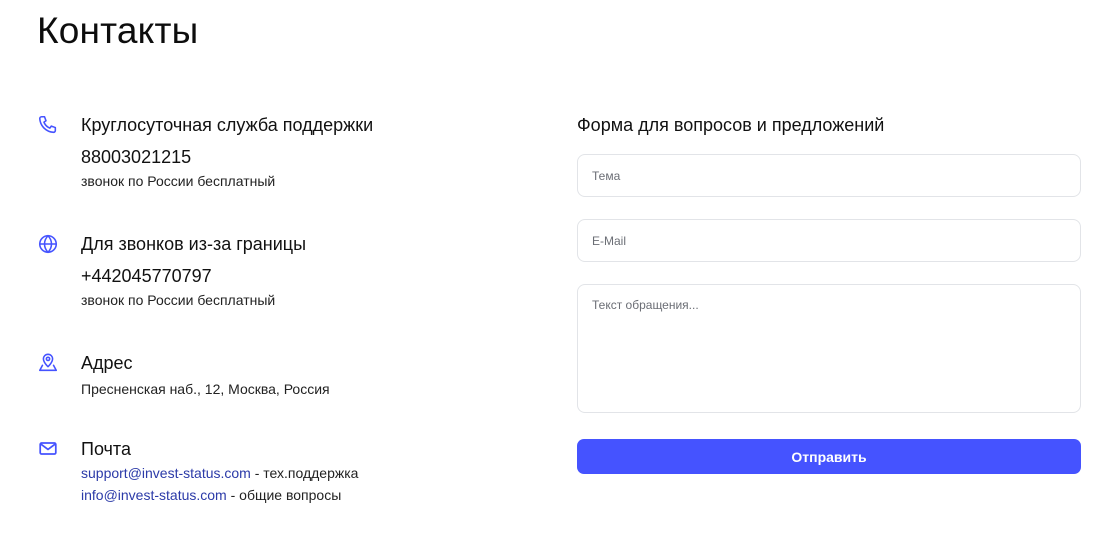 This screenshot has height=535, width=1112. Describe the element at coordinates (829, 175) in the screenshot. I see `subject-input` at that location.